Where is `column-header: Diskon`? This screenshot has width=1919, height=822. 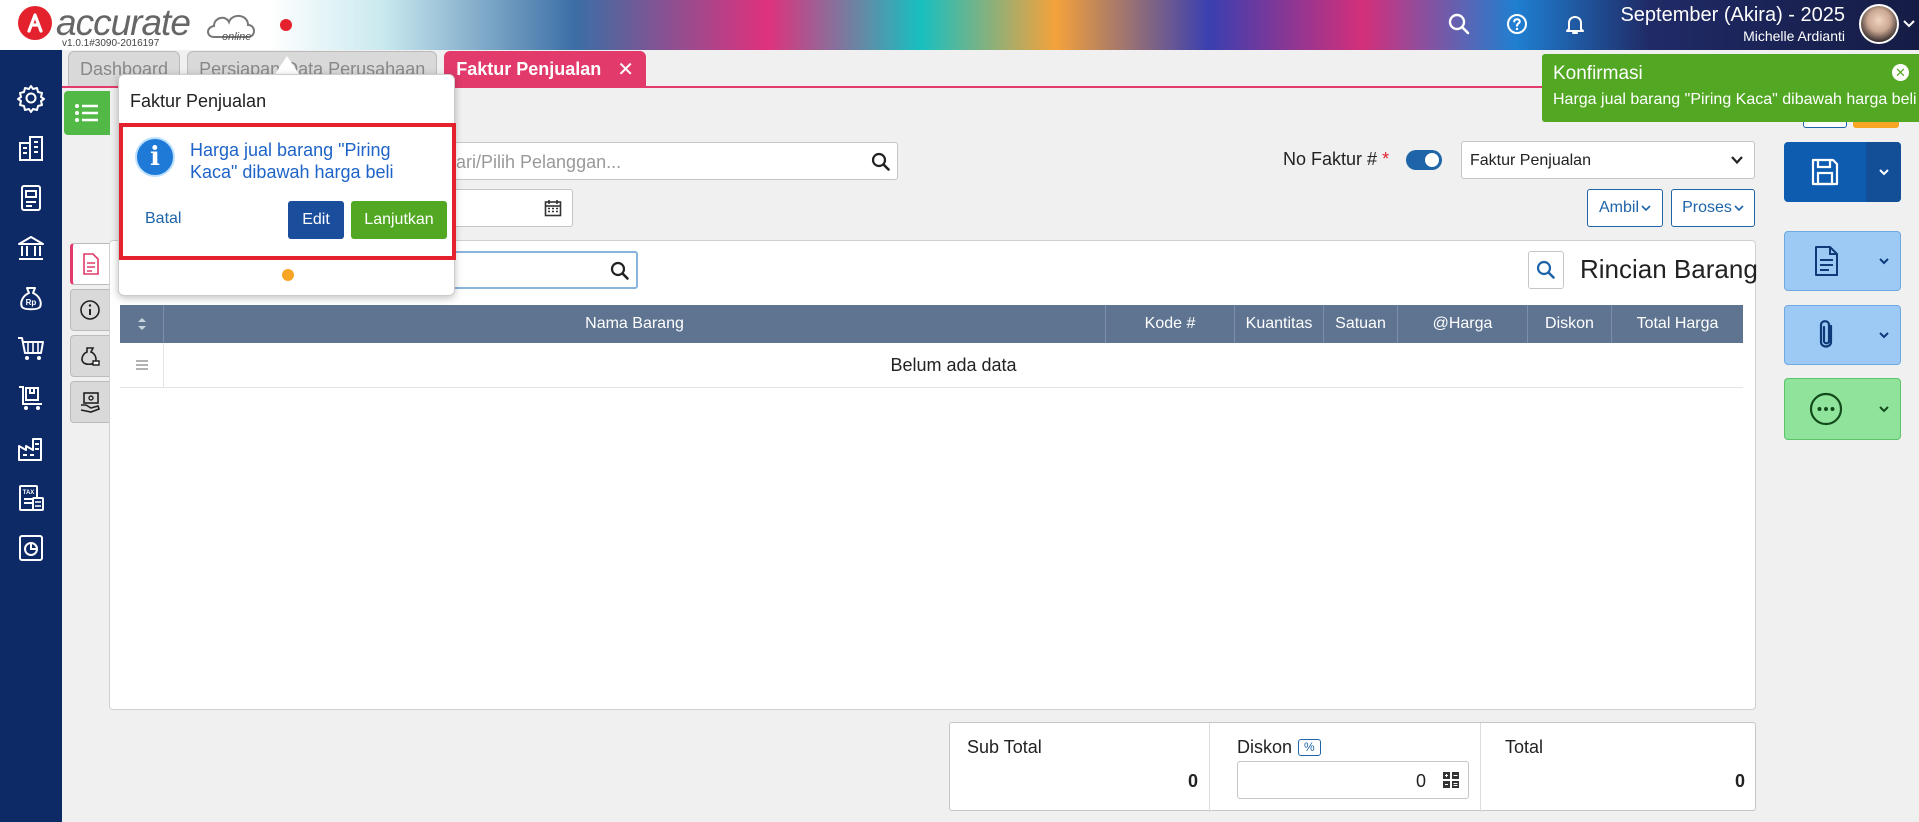 column-header: Diskon is located at coordinates (1570, 324).